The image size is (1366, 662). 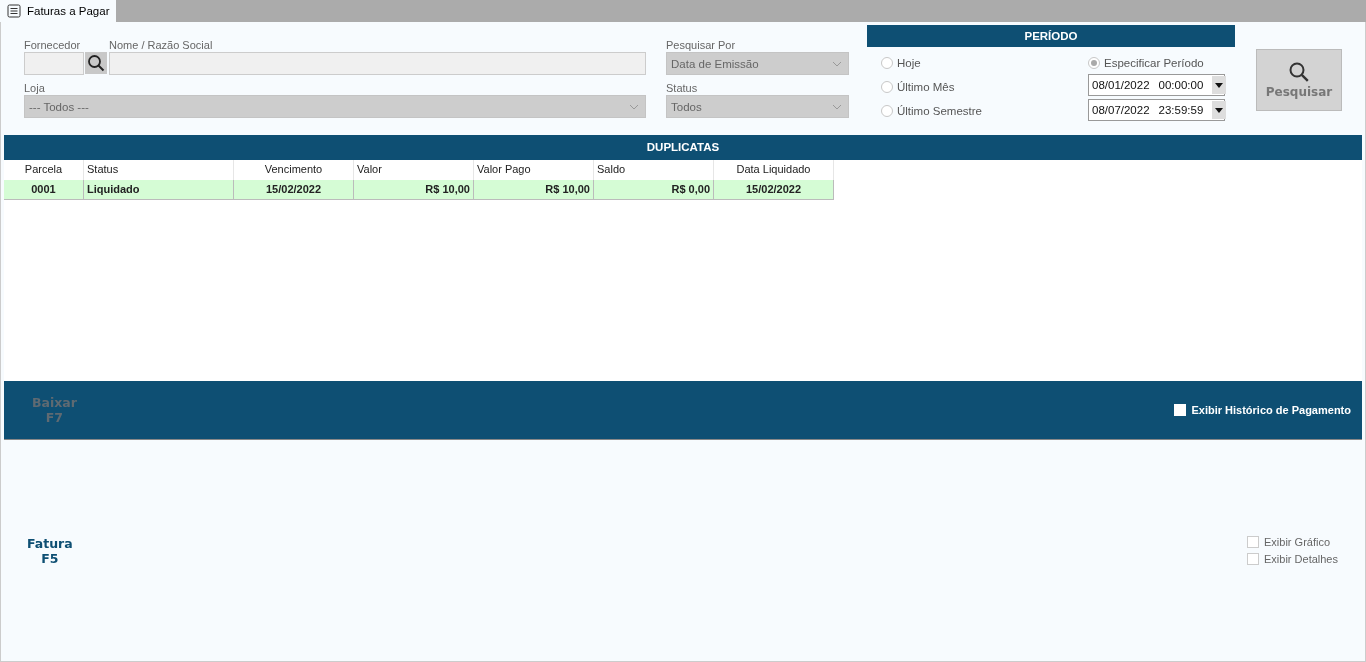 I want to click on field-label: Status, so click(x=682, y=88).